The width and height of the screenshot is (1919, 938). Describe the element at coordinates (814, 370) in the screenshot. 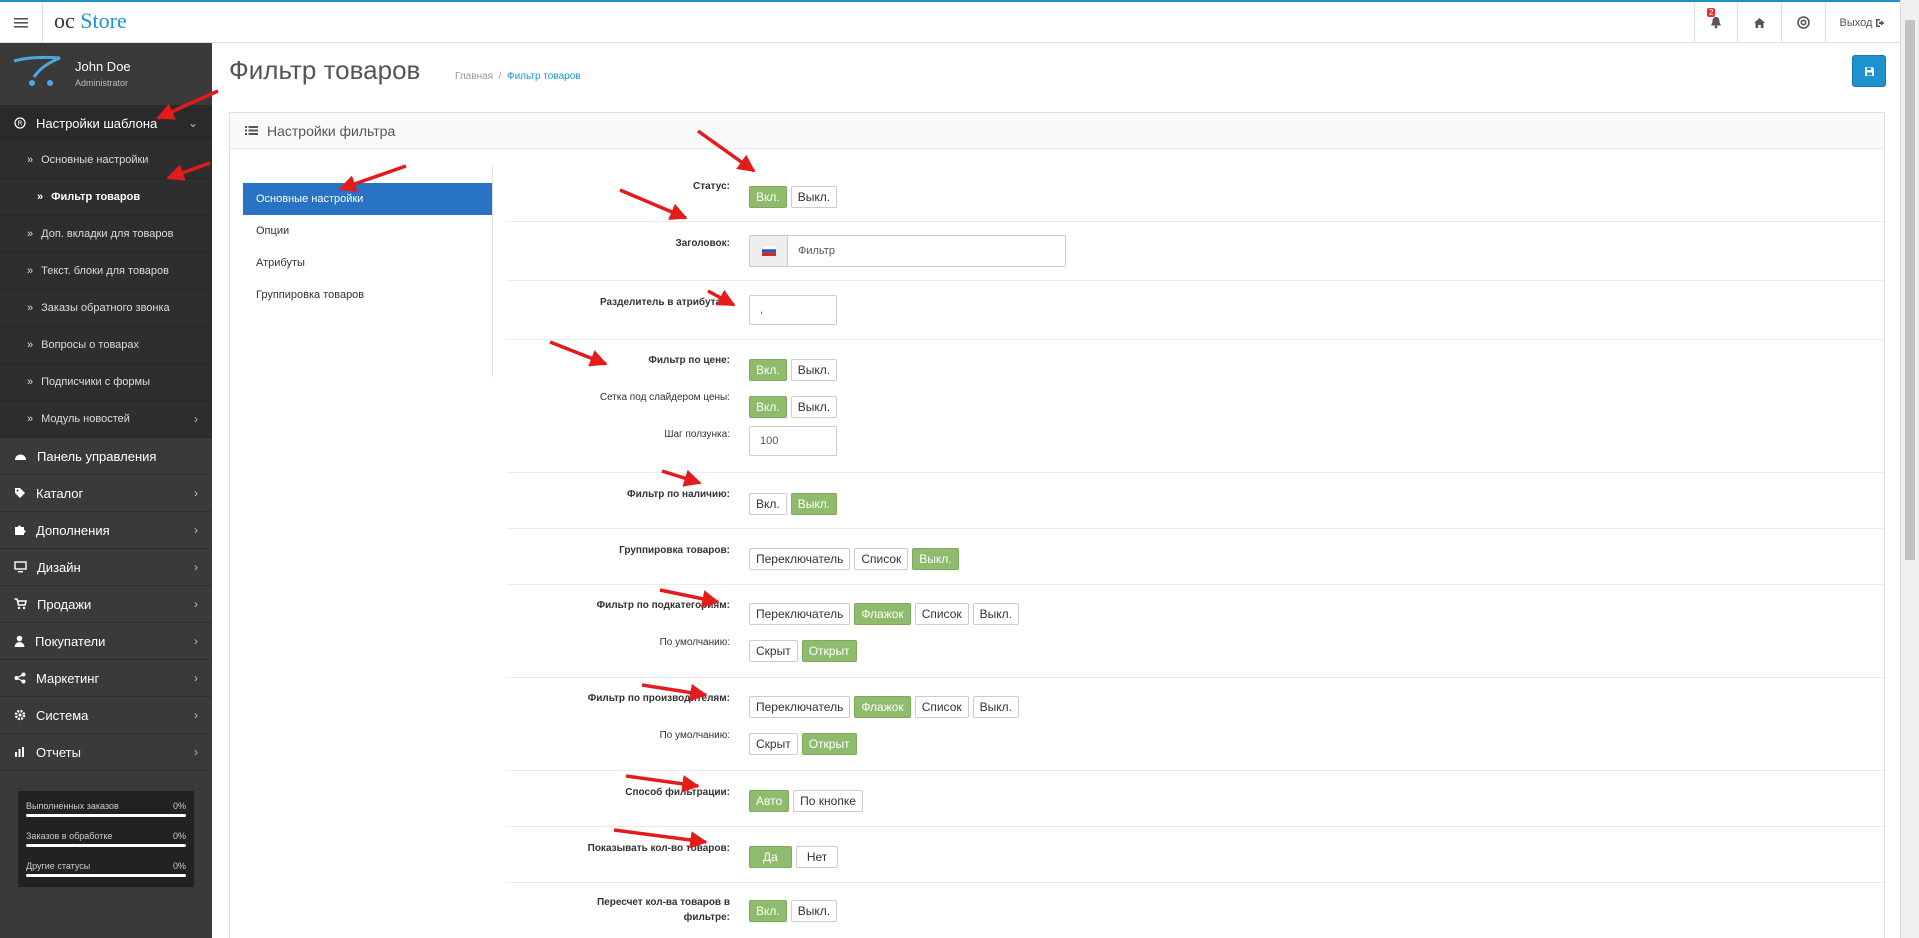

I see `price-filter-off-button: Выкл.` at that location.